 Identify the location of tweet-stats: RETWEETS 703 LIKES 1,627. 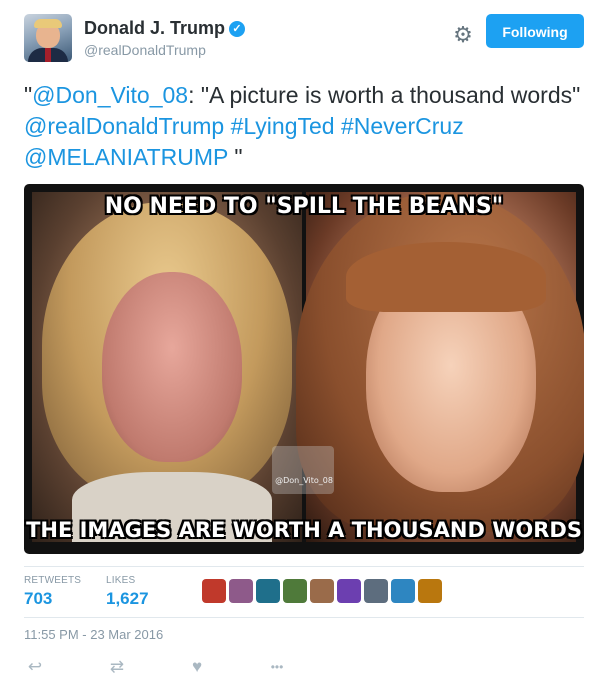
(304, 592).